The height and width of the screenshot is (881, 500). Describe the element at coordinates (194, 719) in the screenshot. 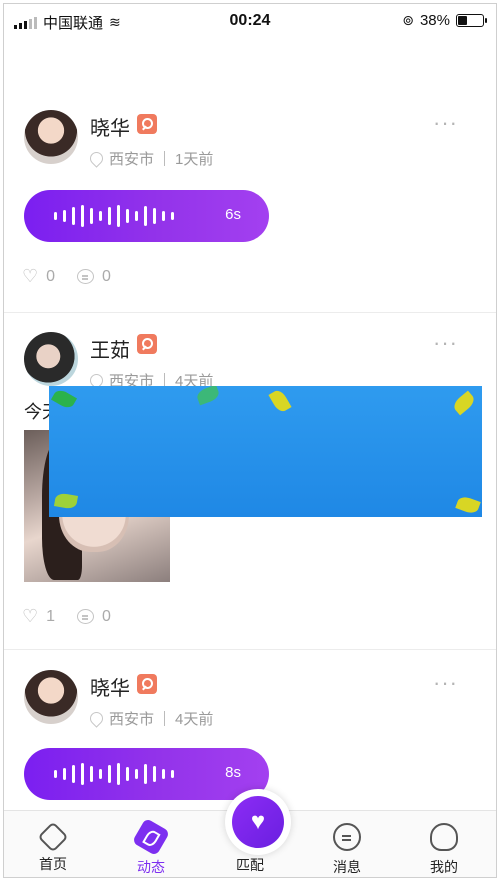

I see `time-label: 4天前` at that location.